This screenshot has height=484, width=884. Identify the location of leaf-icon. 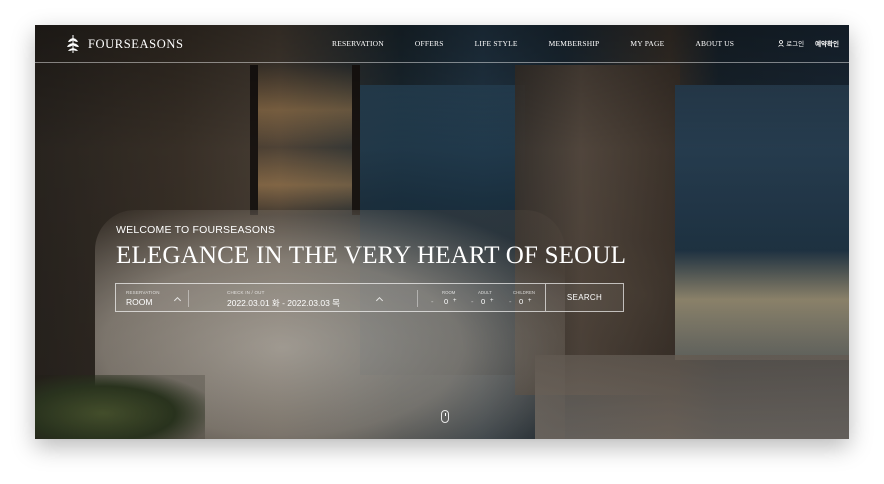
(73, 44).